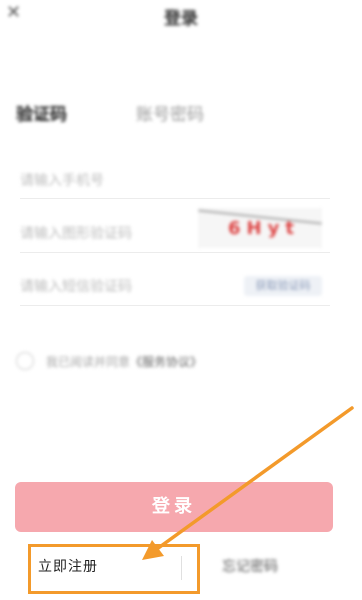  I want to click on agreement-label: 我已阅读并同意, so click(88, 362).